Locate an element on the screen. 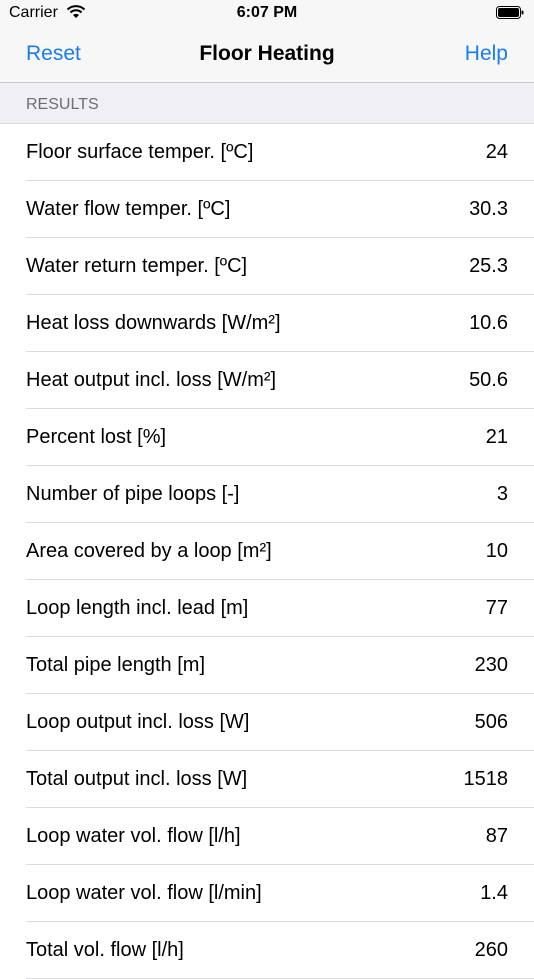 The height and width of the screenshot is (979, 534). row-label: Loop output incl. loss [W] is located at coordinates (138, 722).